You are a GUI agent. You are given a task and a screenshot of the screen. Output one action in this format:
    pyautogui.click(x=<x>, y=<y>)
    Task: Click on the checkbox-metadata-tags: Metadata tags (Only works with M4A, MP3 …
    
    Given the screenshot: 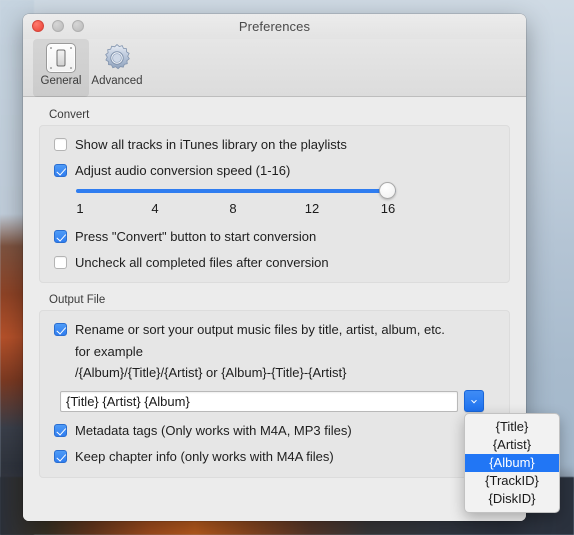 What is the action you would take?
    pyautogui.click(x=274, y=430)
    